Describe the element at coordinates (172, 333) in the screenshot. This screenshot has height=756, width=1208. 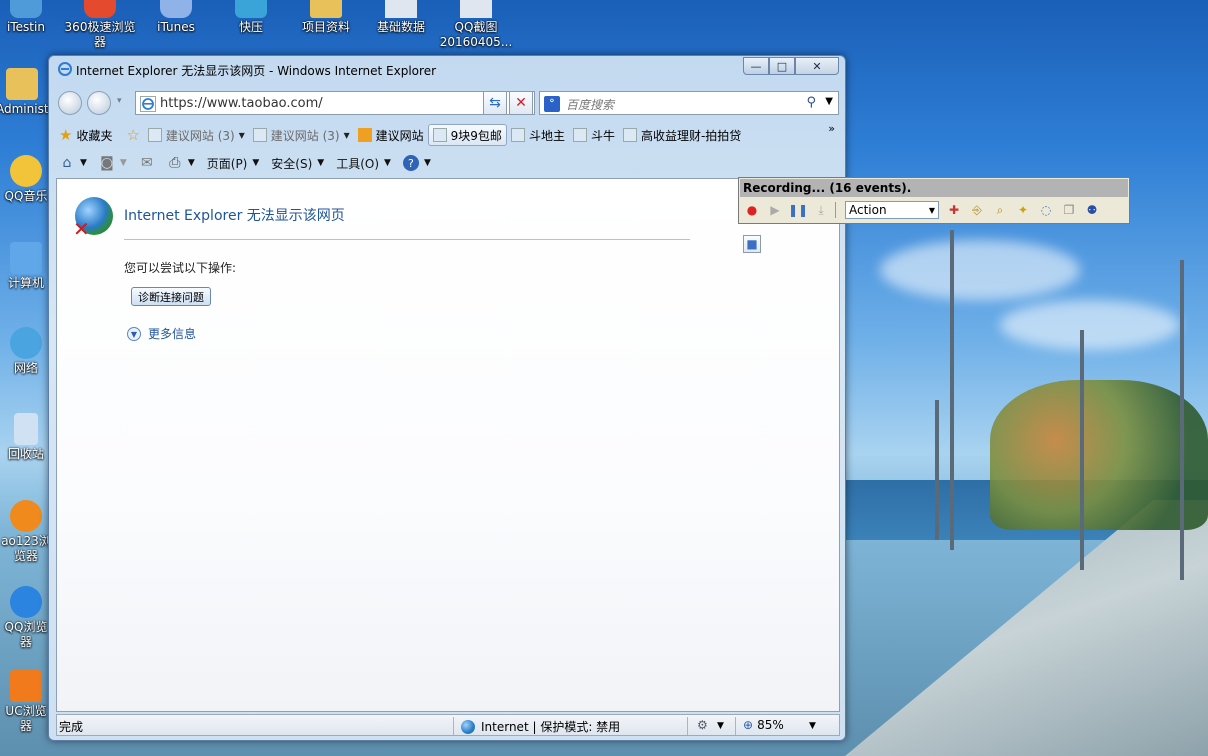
I see `more-info-link: 更多信息` at that location.